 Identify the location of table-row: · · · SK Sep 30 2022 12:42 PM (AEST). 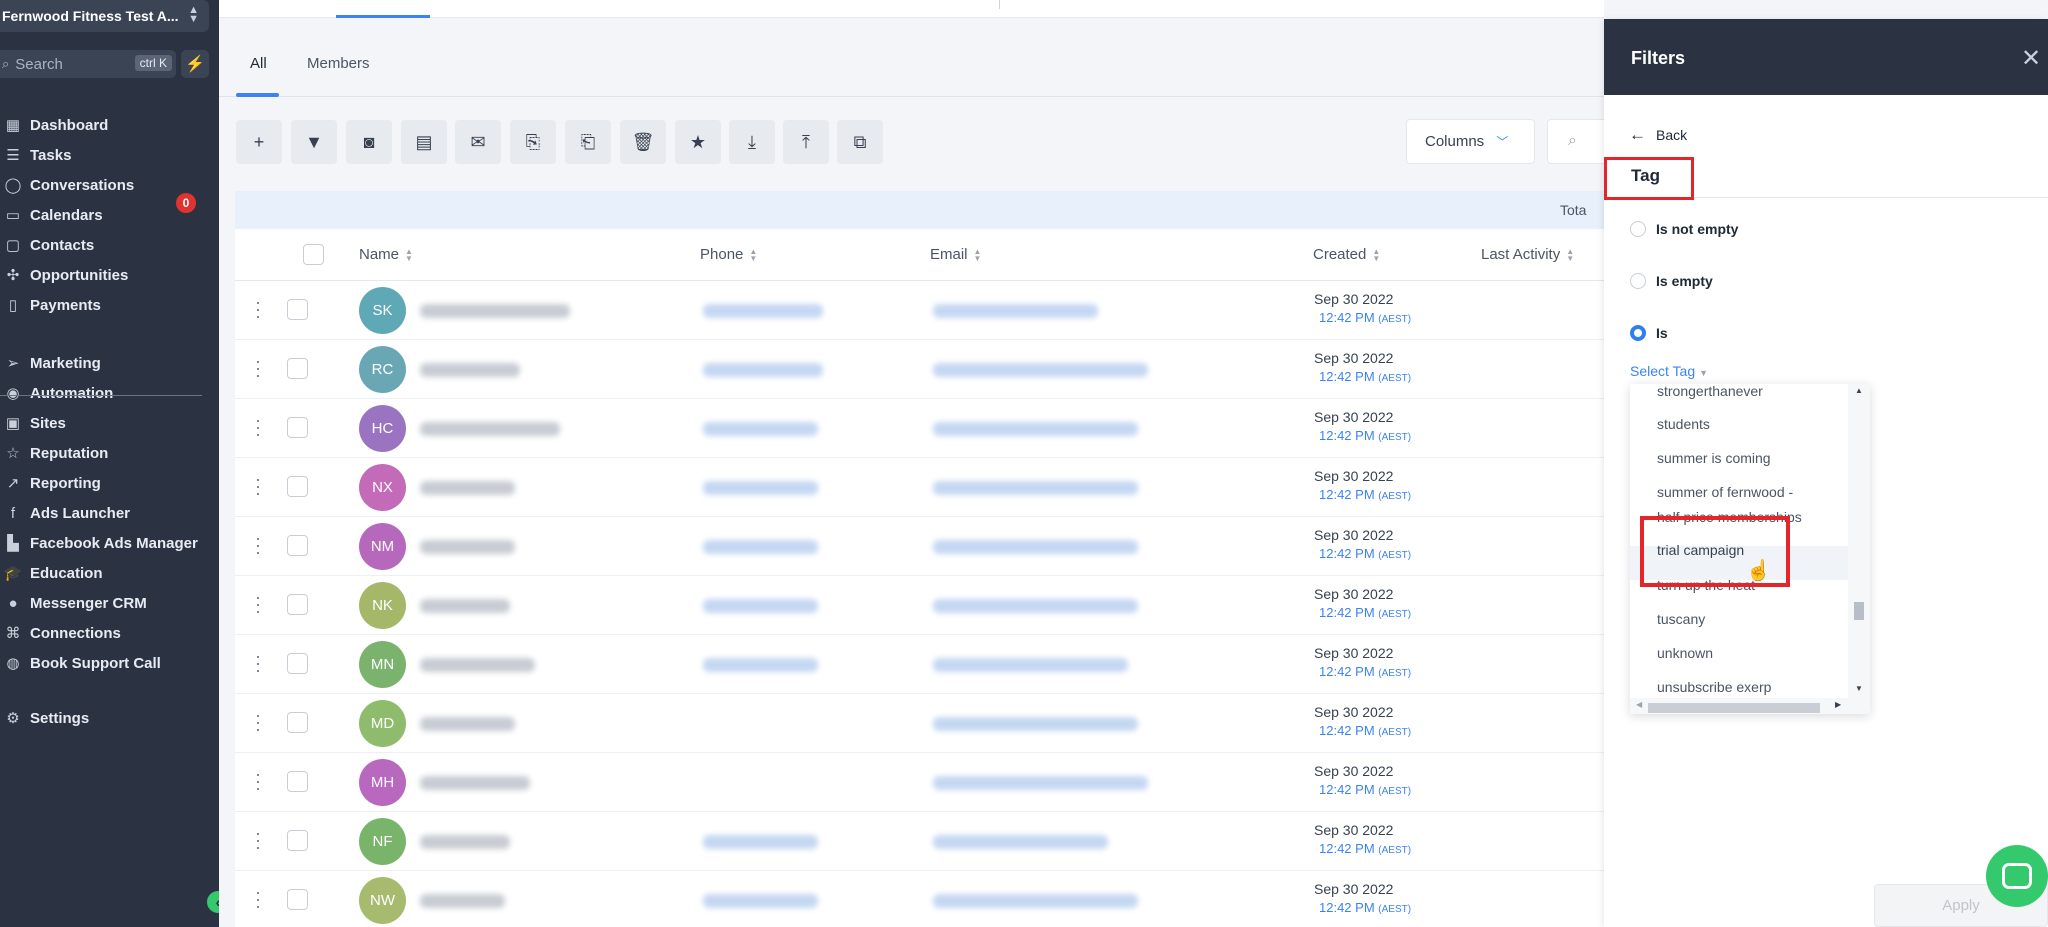
(919, 310).